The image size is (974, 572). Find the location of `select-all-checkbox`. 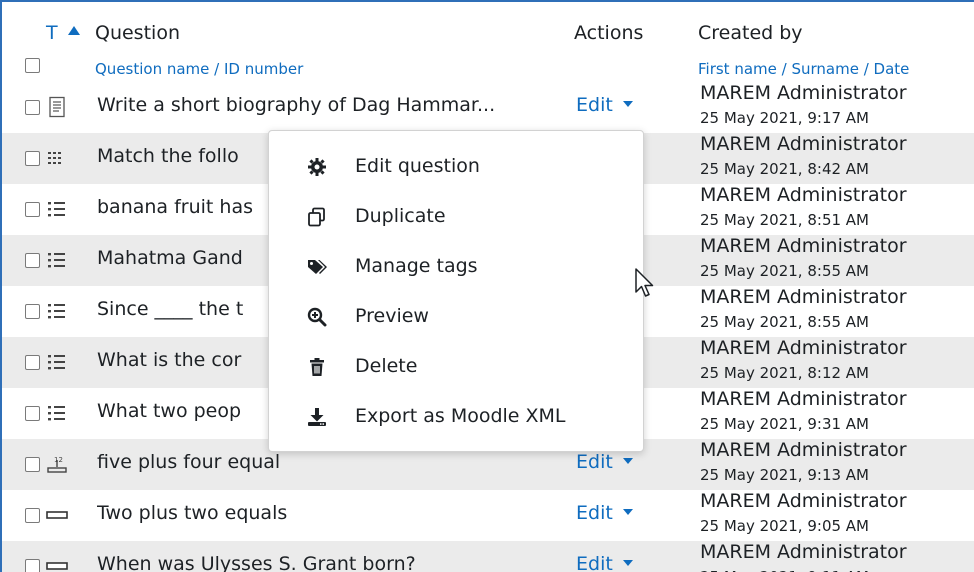

select-all-checkbox is located at coordinates (32, 65).